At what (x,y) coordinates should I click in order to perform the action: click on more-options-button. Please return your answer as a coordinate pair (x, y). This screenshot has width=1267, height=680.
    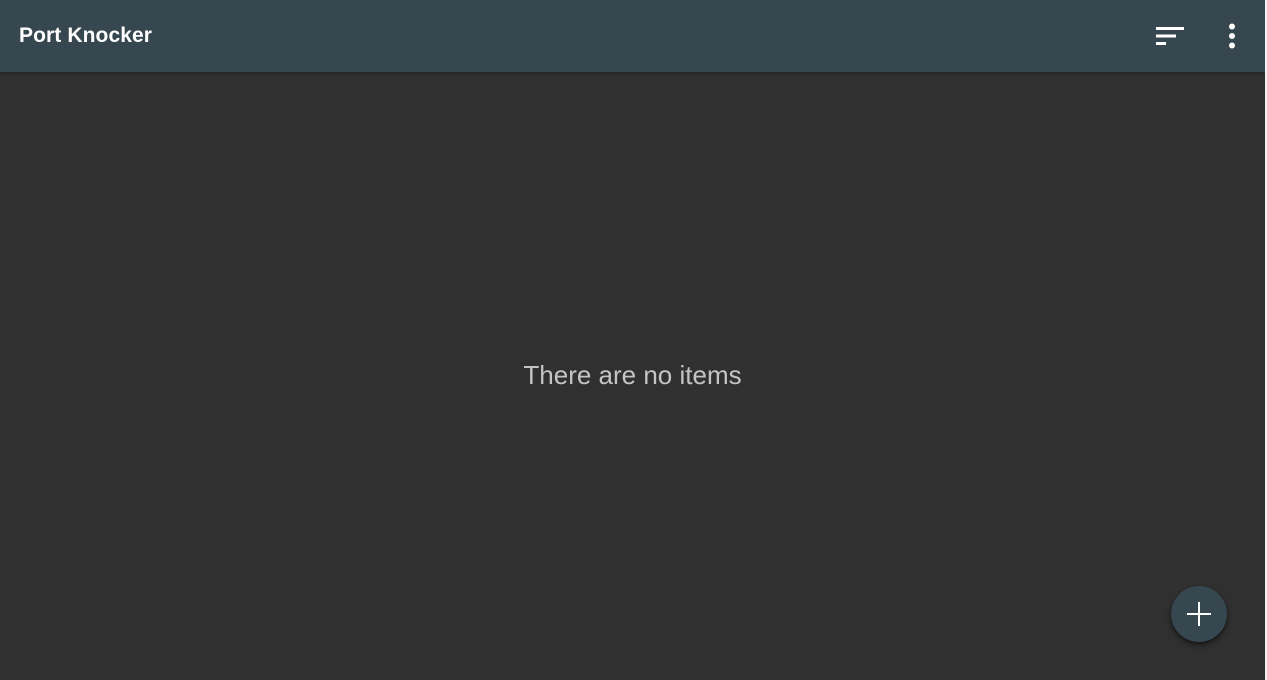
    Looking at the image, I should click on (1232, 36).